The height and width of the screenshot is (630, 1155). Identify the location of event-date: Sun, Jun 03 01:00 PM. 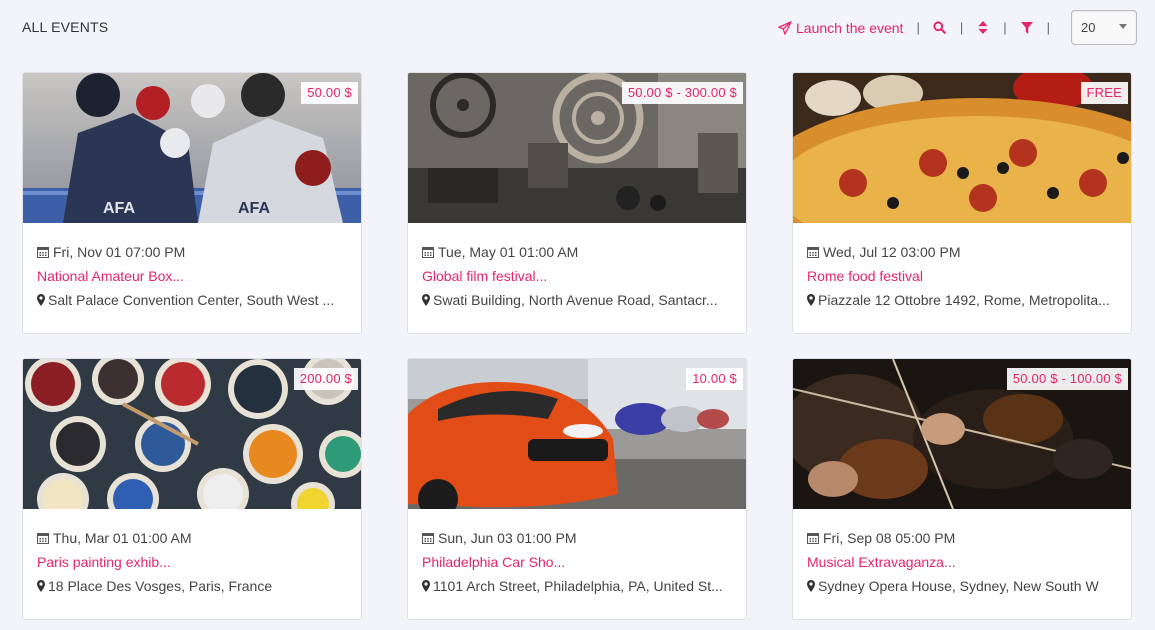
(577, 538).